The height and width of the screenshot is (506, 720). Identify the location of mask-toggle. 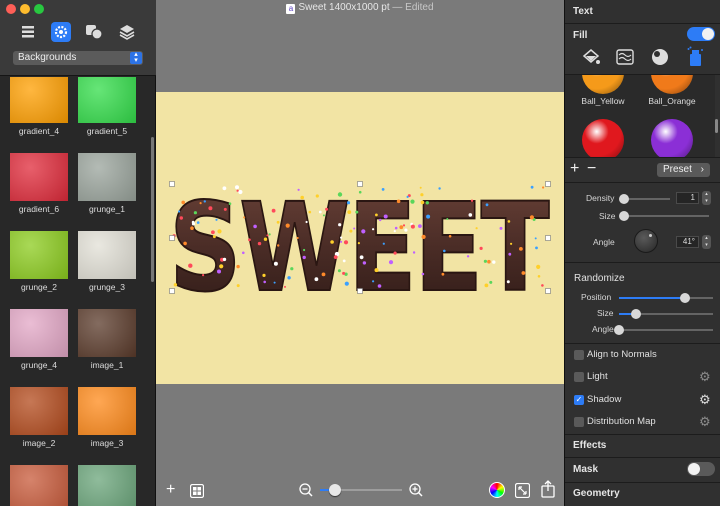
(701, 469).